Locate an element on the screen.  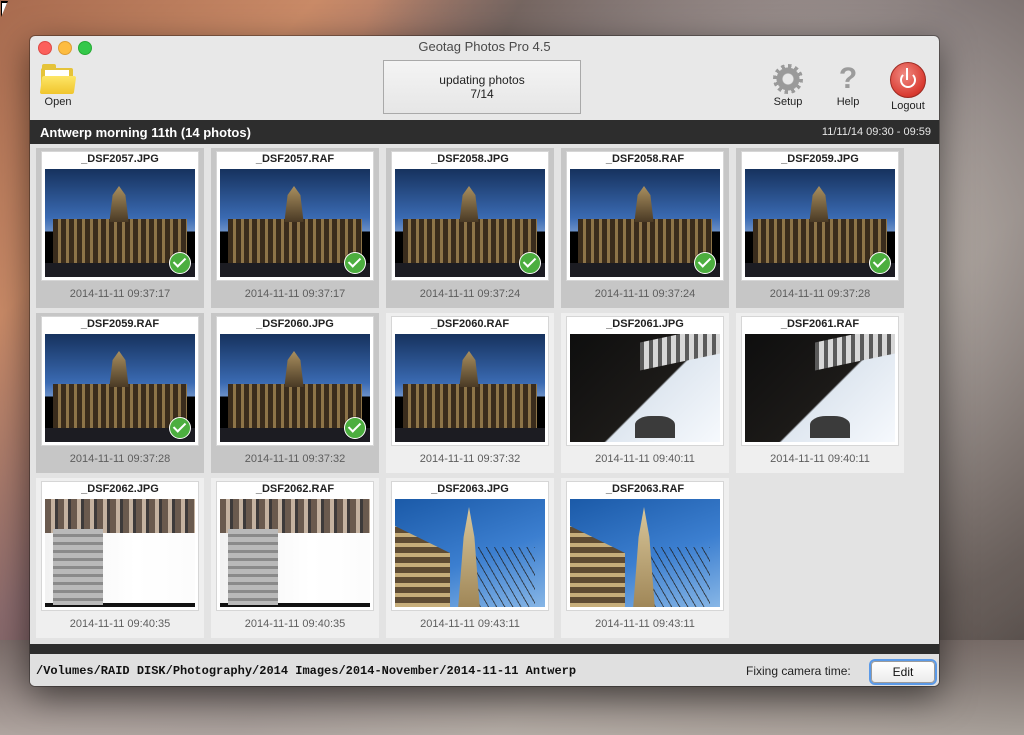
photo-card: _DSF2061.RAF 2014-11-11 09:40:11 is located at coordinates (820, 393).